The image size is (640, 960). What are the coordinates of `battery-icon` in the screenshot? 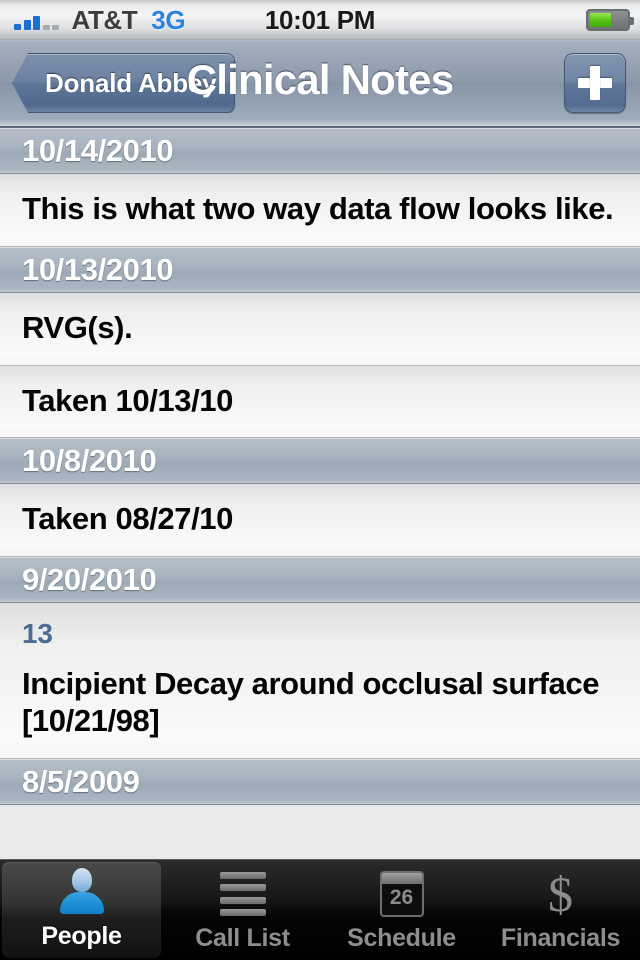 It's located at (610, 20).